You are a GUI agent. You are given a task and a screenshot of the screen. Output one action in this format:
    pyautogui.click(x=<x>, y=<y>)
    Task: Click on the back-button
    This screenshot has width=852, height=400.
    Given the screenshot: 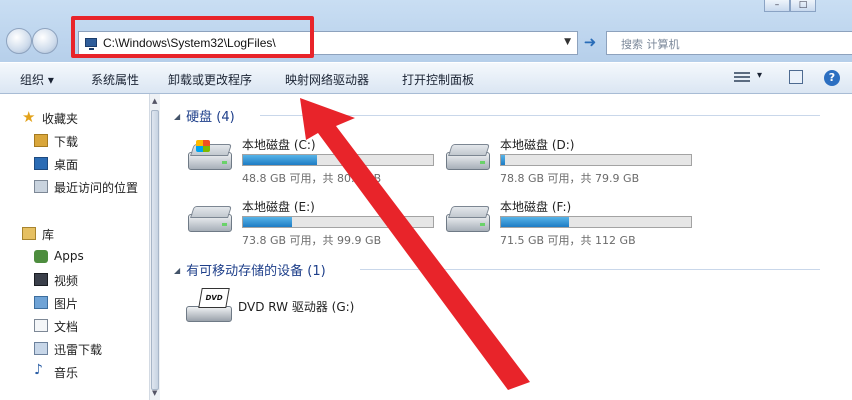 What is the action you would take?
    pyautogui.click(x=19, y=41)
    